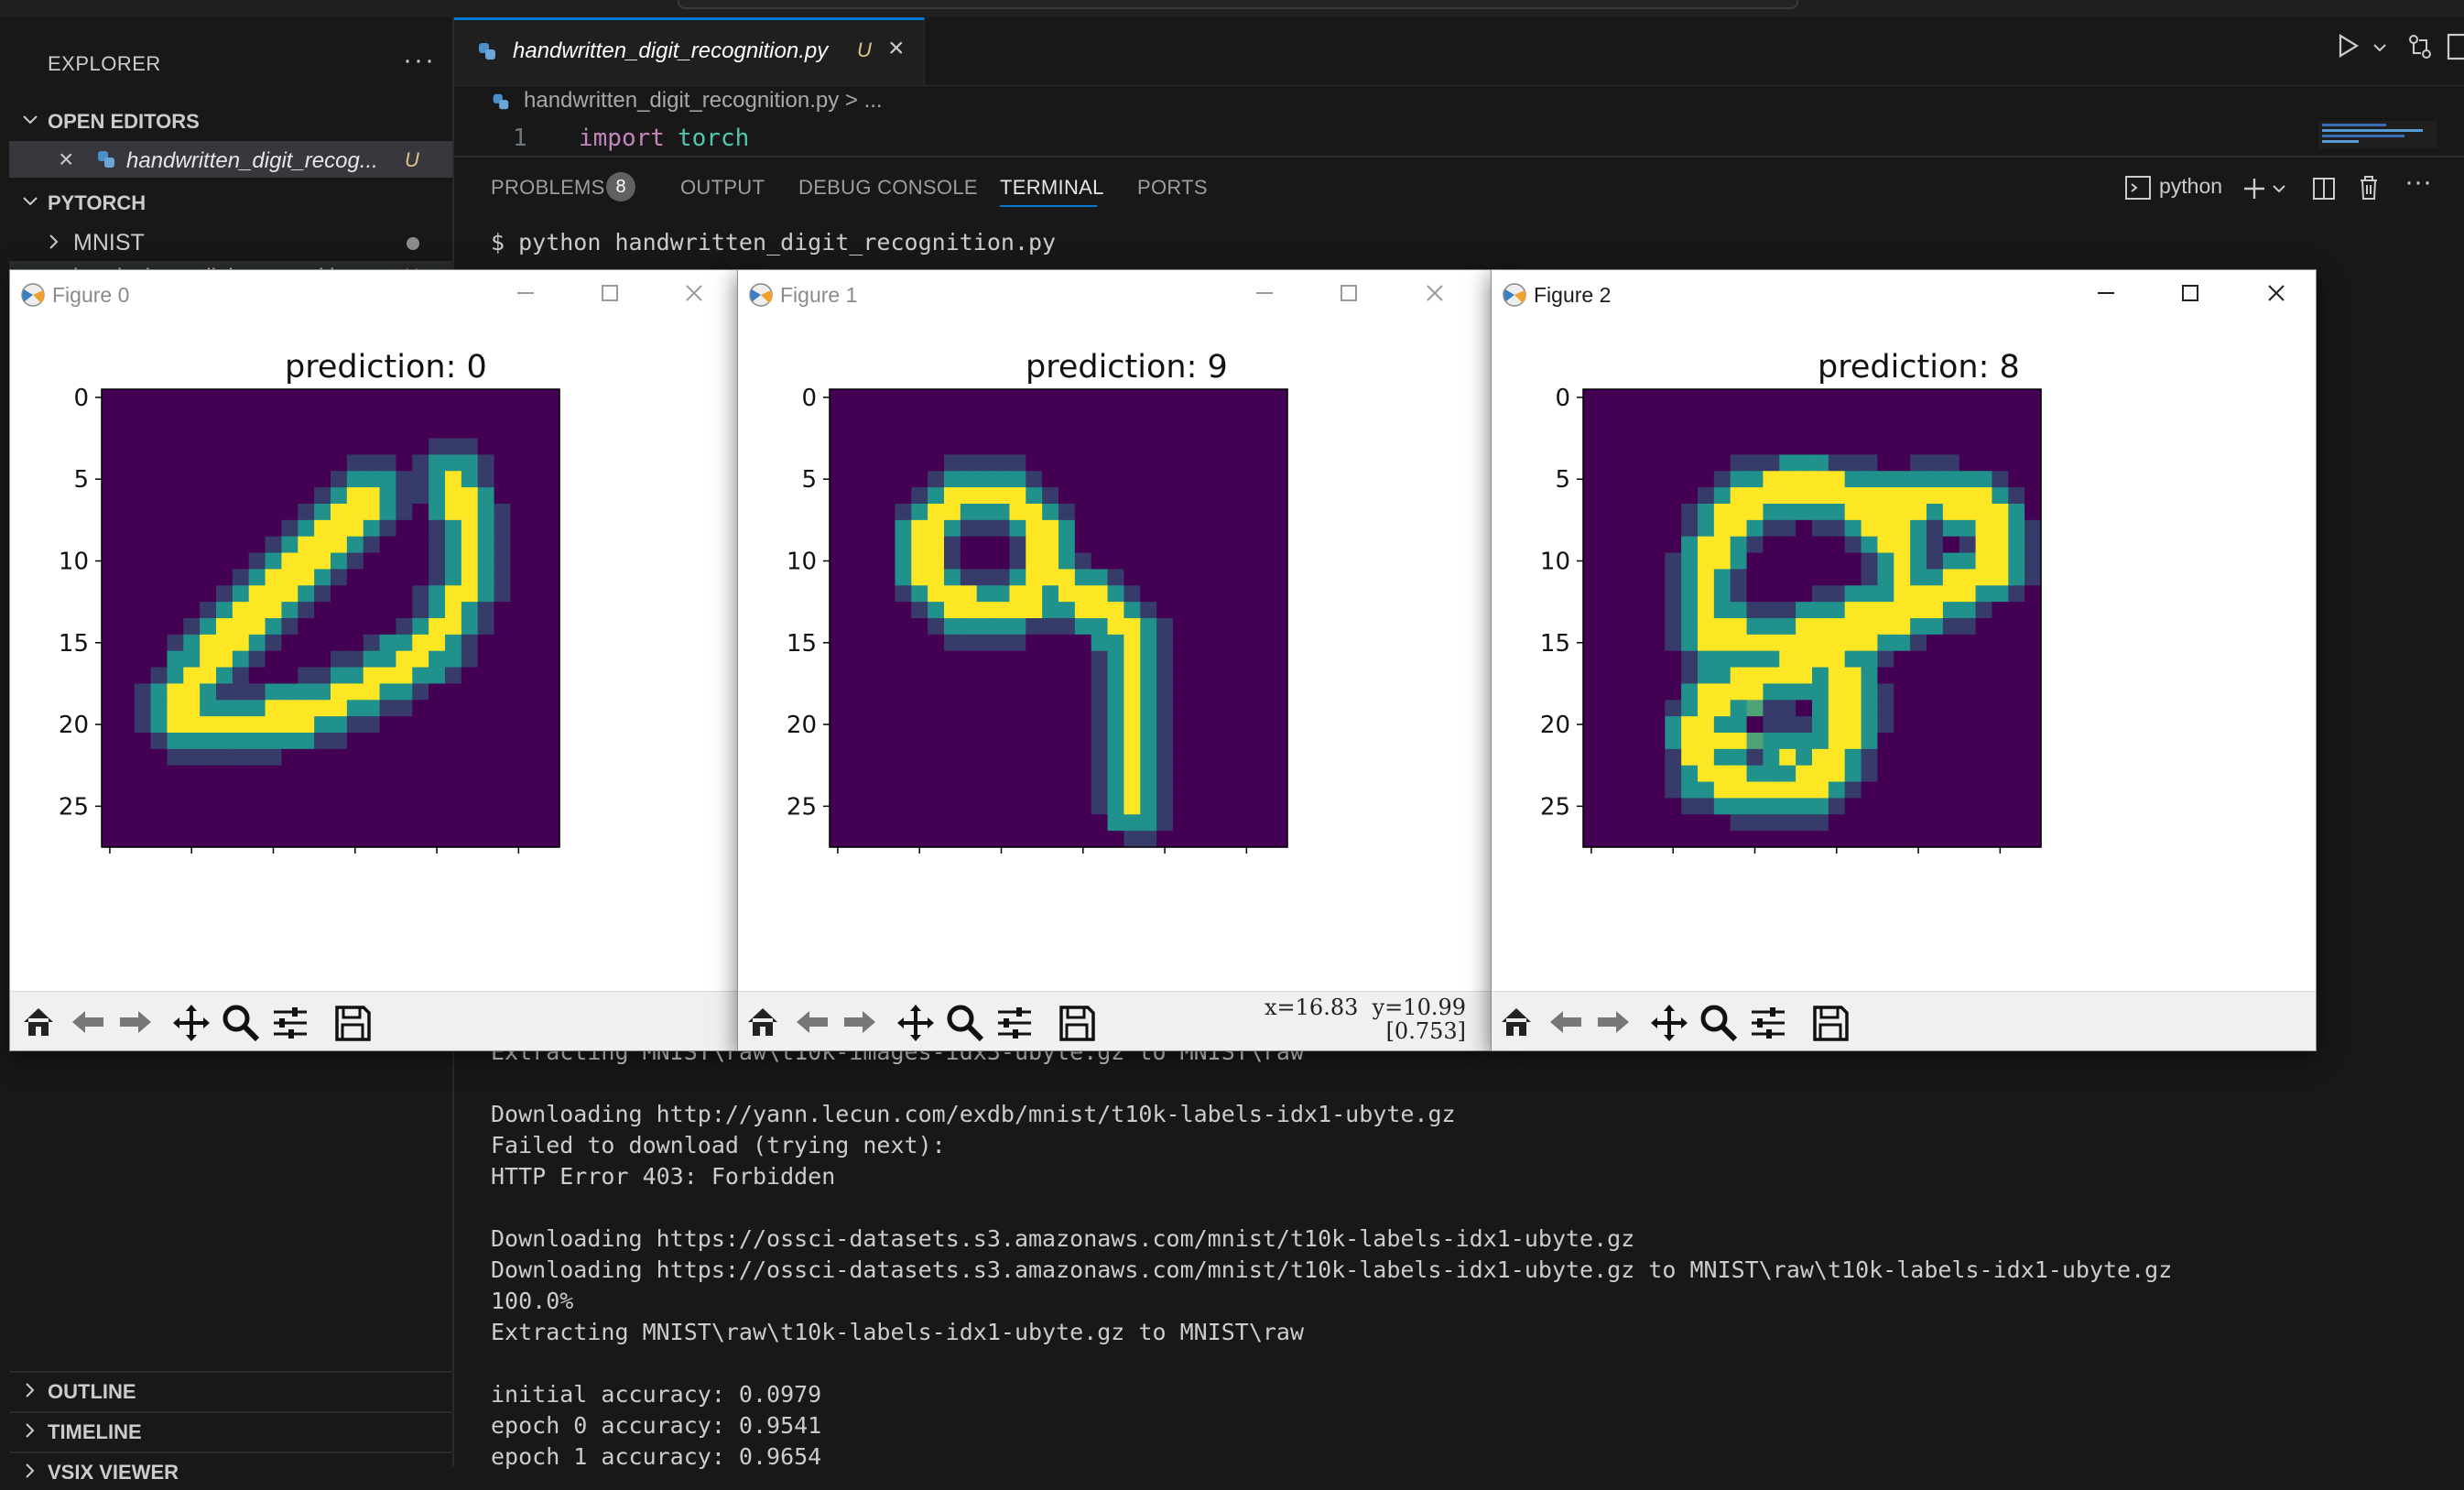 The width and height of the screenshot is (2464, 1490). Describe the element at coordinates (1052, 188) in the screenshot. I see `tab-terminal: TERMINAL` at that location.